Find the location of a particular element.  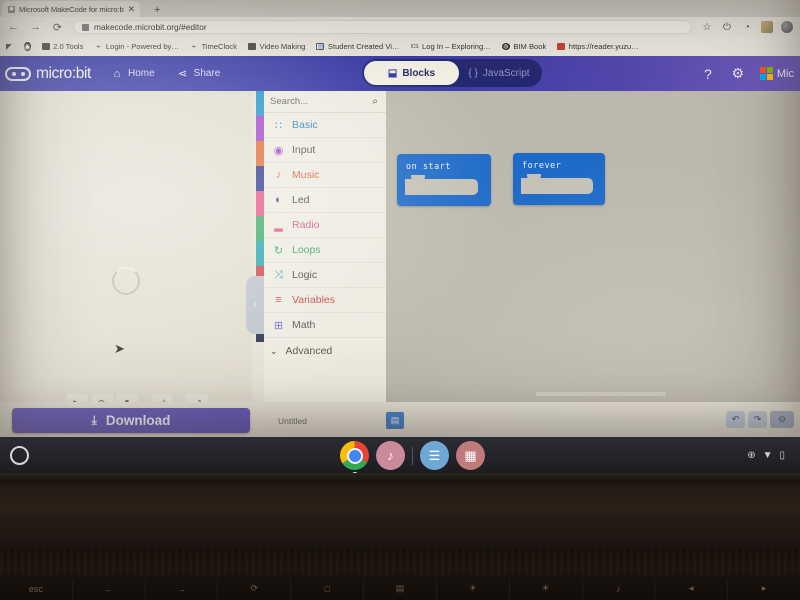

function-key-6: ☀ is located at coordinates (473, 588).